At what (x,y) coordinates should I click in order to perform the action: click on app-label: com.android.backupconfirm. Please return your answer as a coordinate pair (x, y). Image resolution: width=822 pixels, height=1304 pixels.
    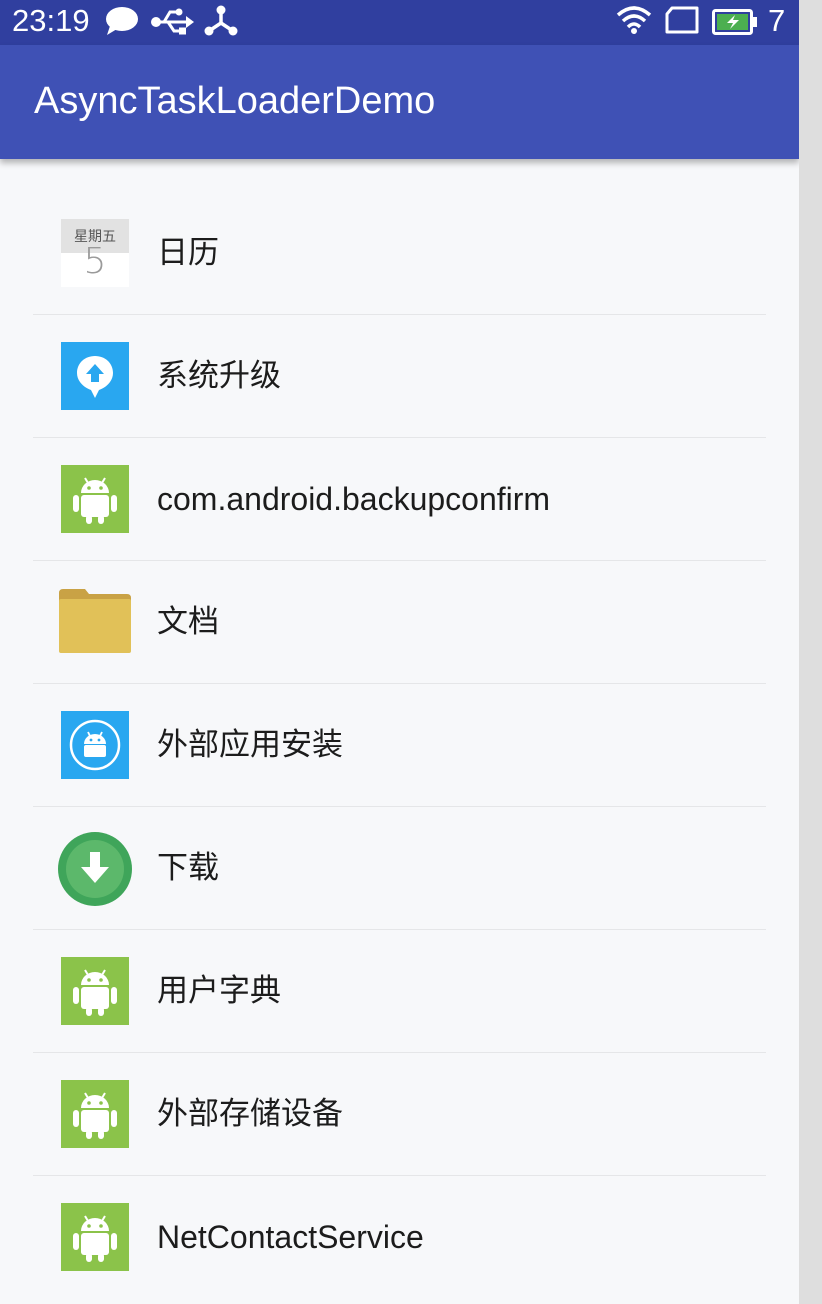
    Looking at the image, I should click on (354, 499).